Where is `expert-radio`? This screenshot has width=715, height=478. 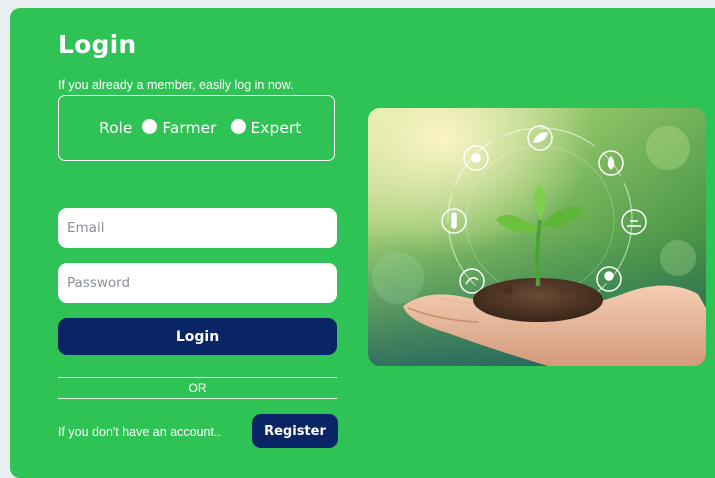 expert-radio is located at coordinates (238, 126).